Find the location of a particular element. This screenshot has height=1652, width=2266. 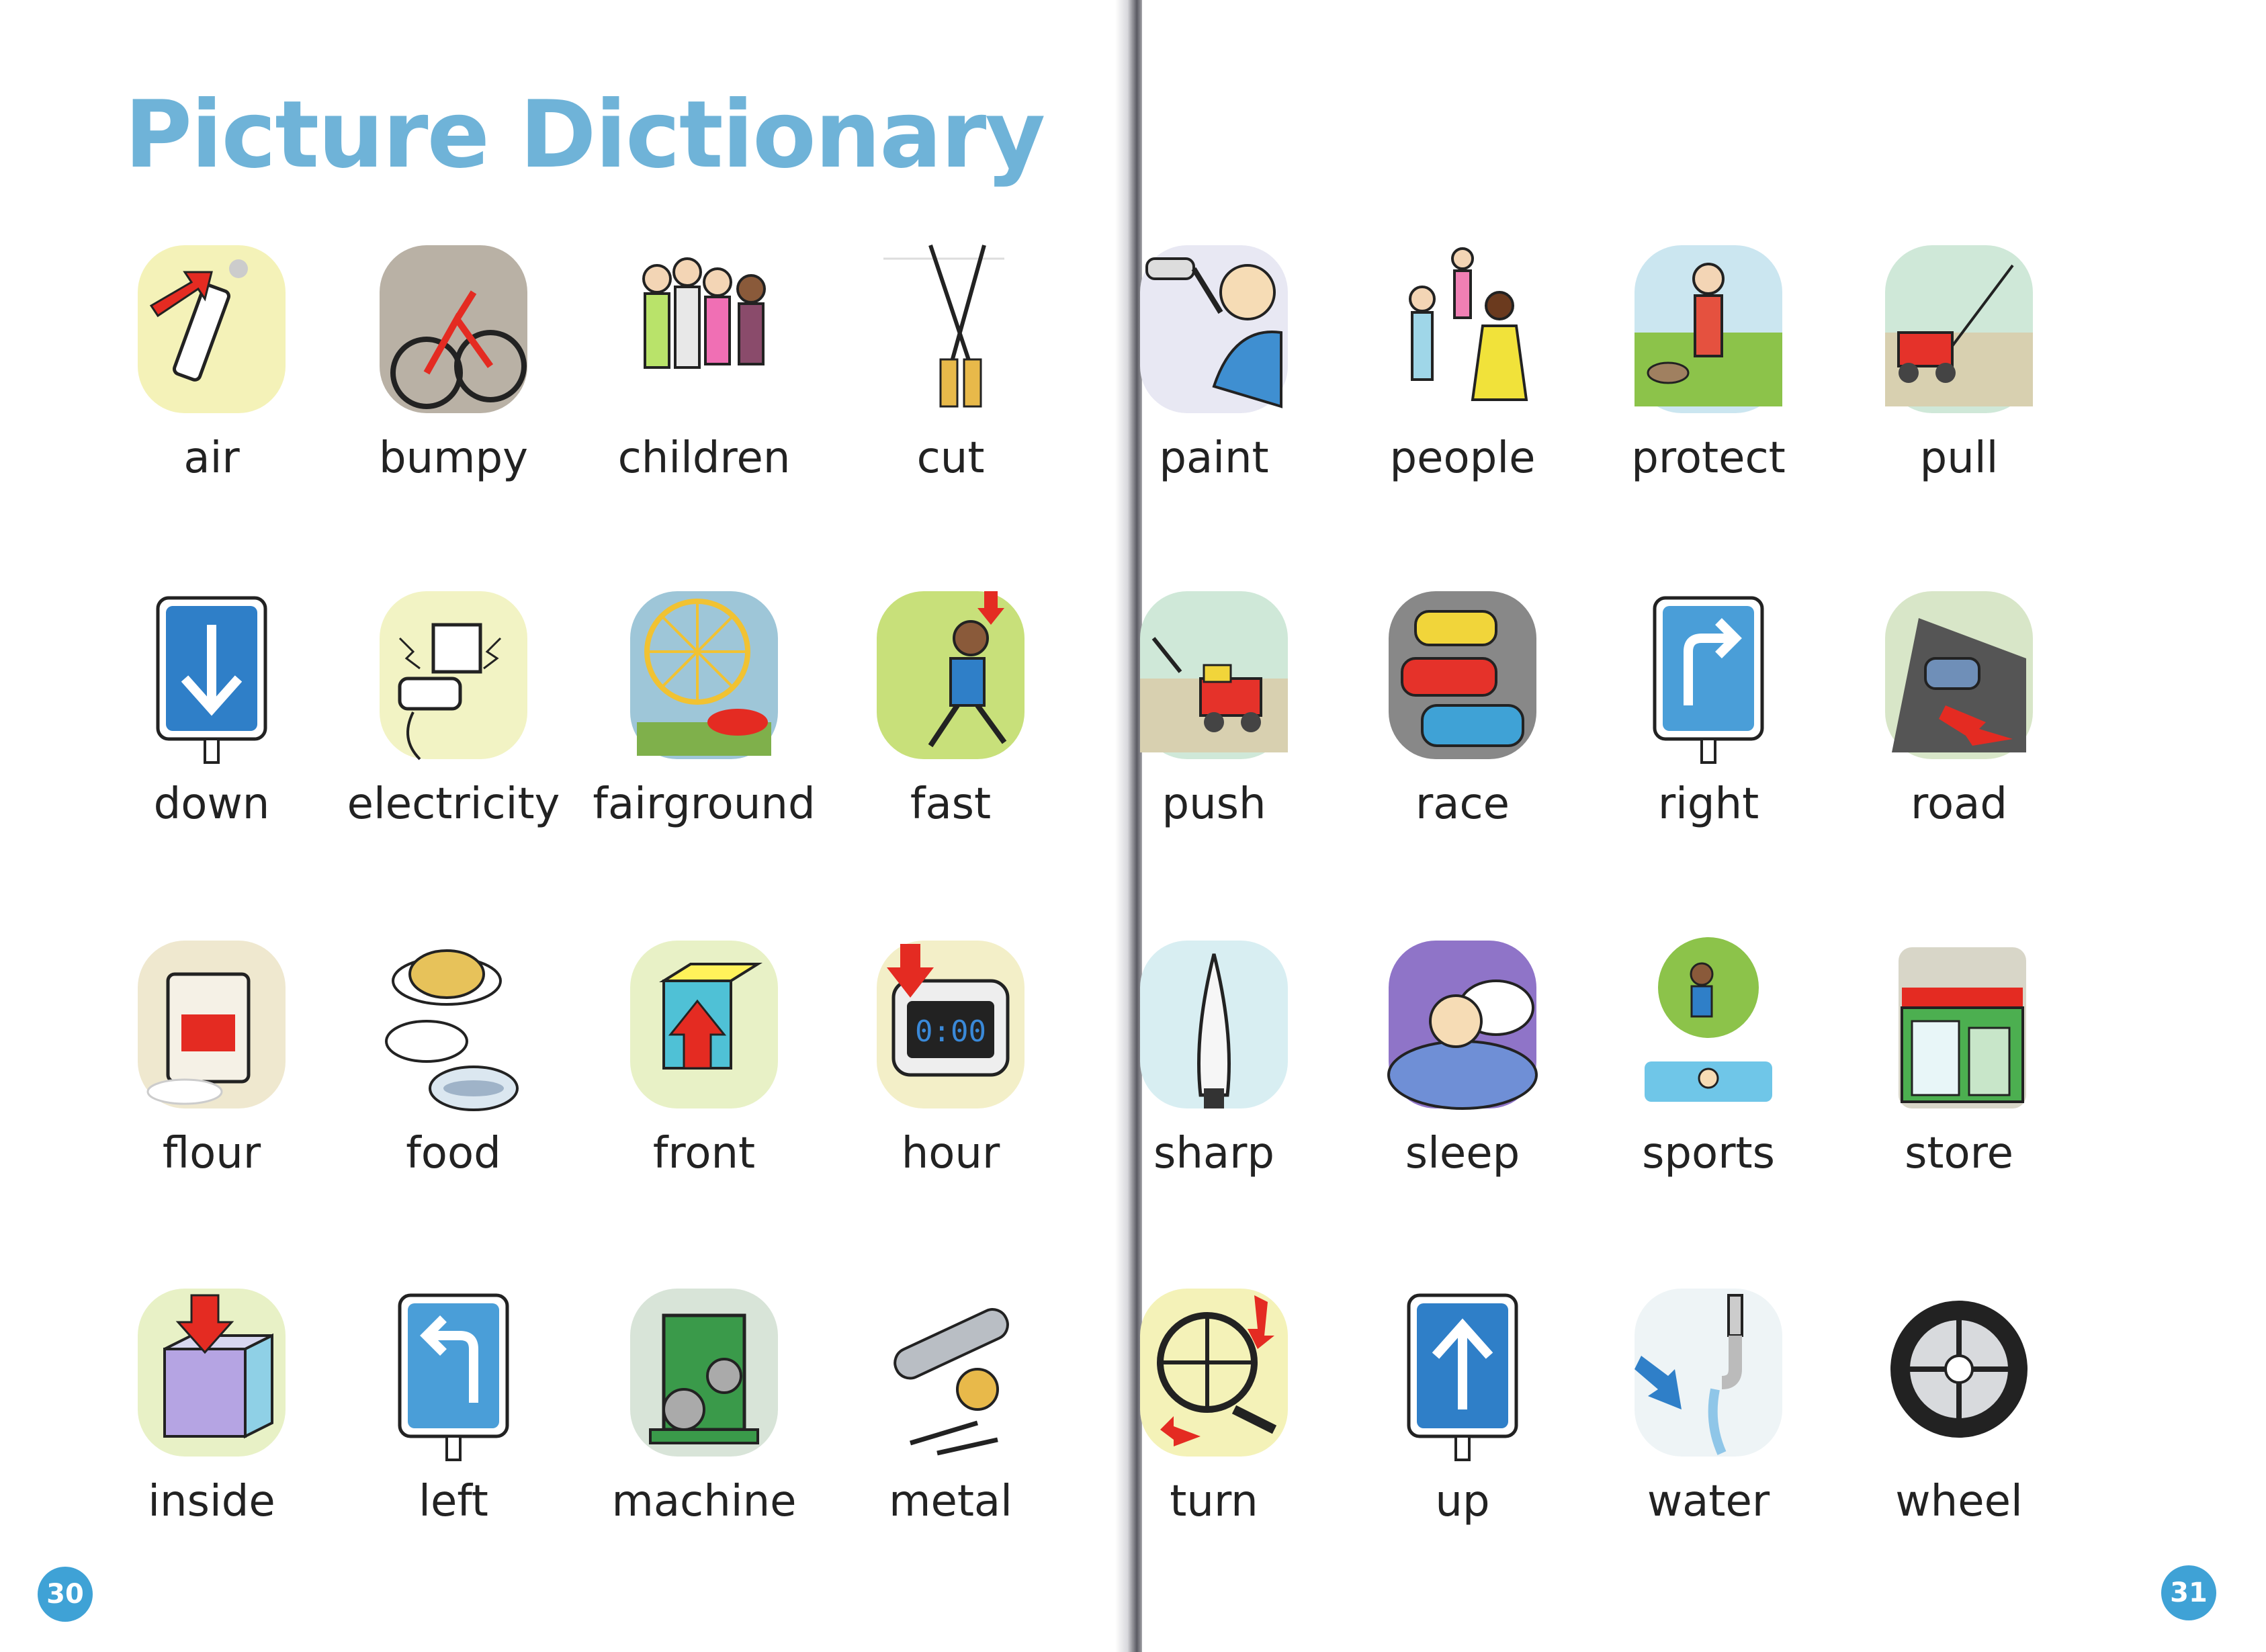

dictionary-entry-right: right is located at coordinates (1708, 739).